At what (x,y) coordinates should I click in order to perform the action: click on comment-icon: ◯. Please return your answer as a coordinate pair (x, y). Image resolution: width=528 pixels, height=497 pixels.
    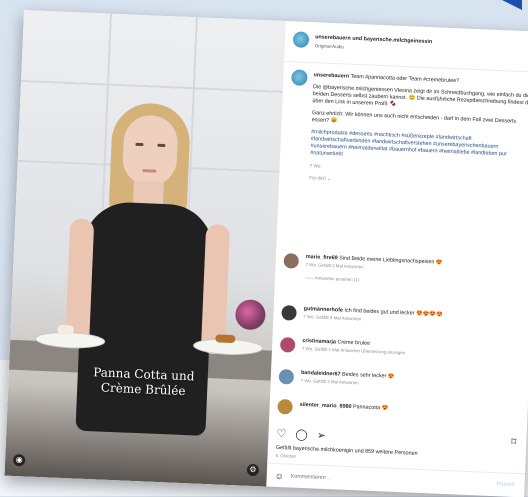
    Looking at the image, I should click on (301, 435).